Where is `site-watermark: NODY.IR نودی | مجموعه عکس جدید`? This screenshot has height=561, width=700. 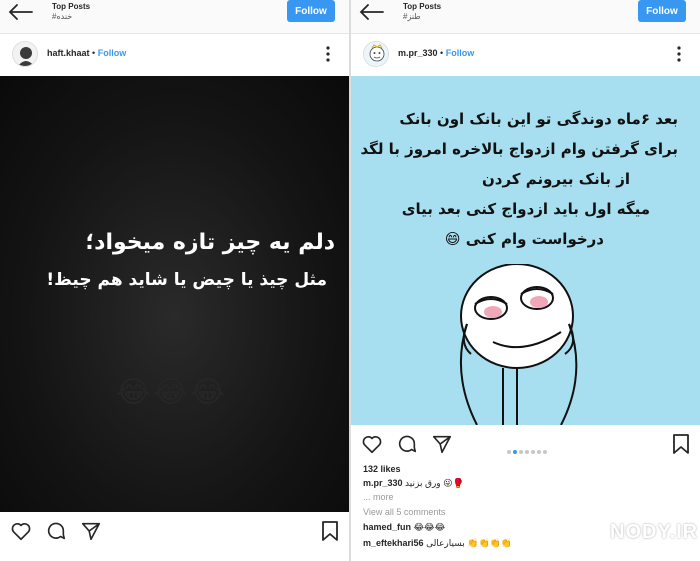 site-watermark: NODY.IR نودی | مجموعه عکس جدید is located at coordinates (654, 536).